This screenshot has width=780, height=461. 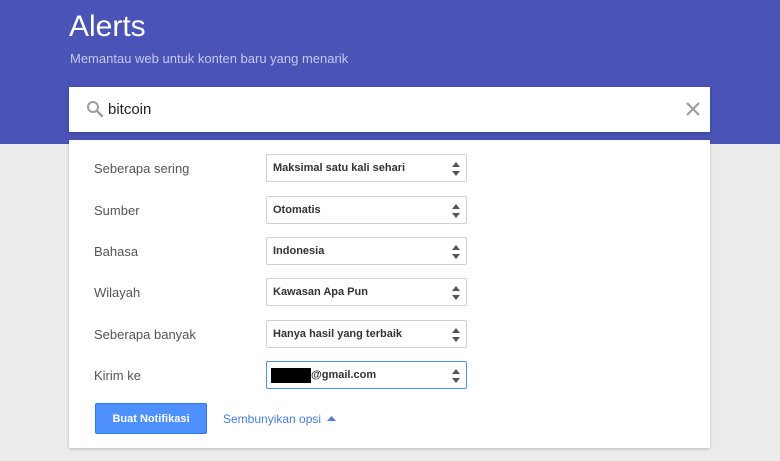 What do you see at coordinates (116, 251) in the screenshot?
I see `language-label: Bahasa` at bounding box center [116, 251].